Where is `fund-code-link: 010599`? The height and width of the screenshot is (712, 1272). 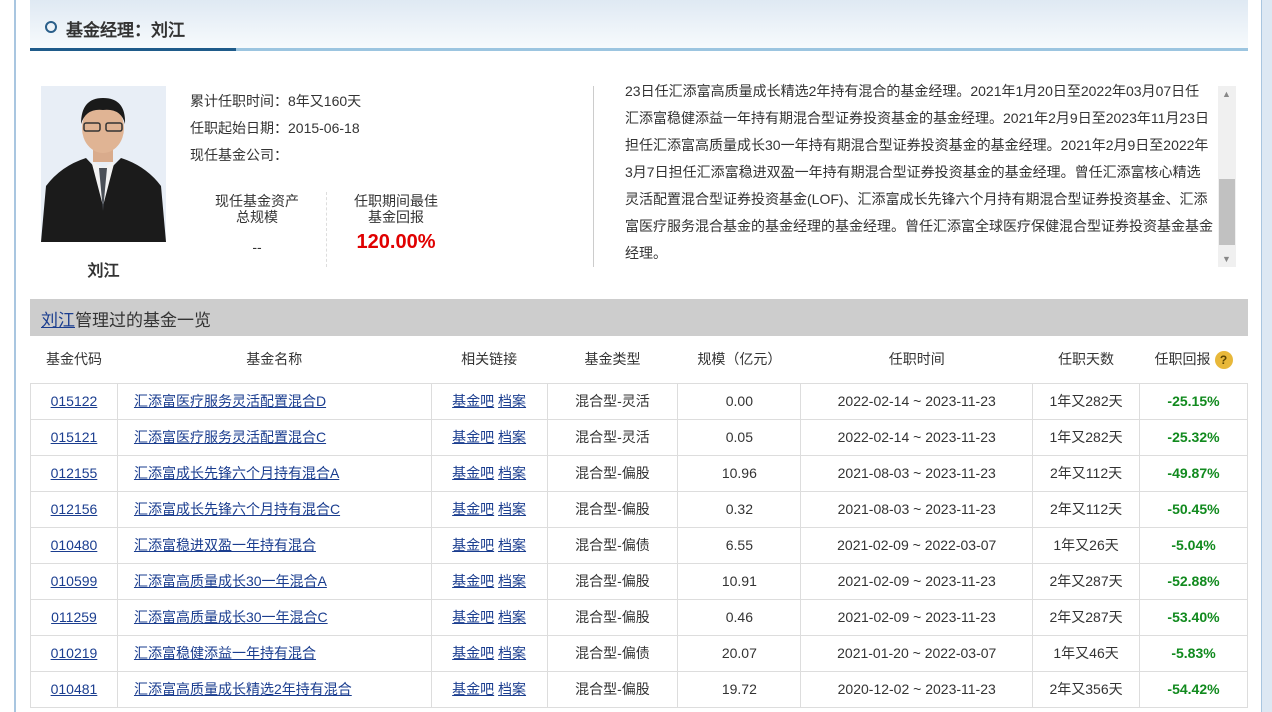
fund-code-link: 010599 is located at coordinates (74, 581).